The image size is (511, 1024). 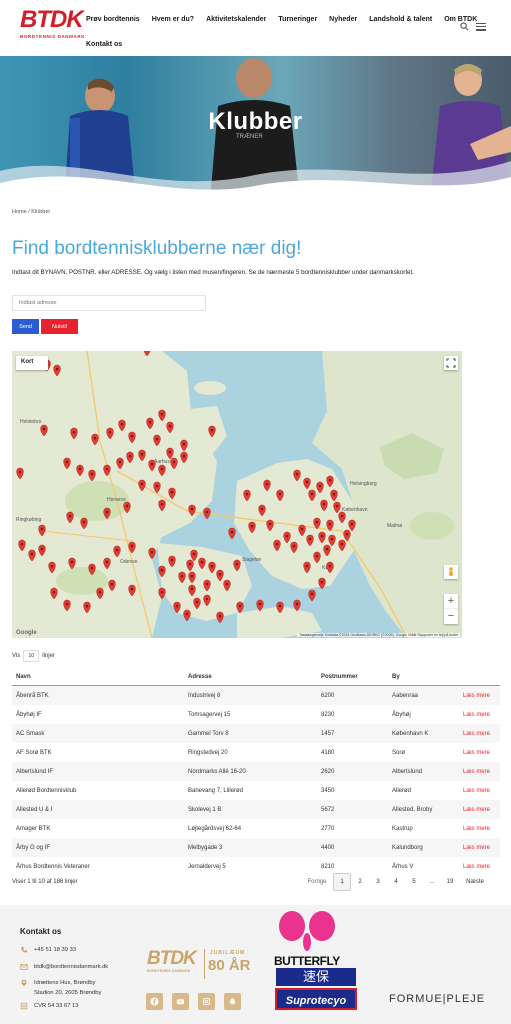 What do you see at coordinates (317, 882) in the screenshot?
I see `pagination-previous: Forrige` at bounding box center [317, 882].